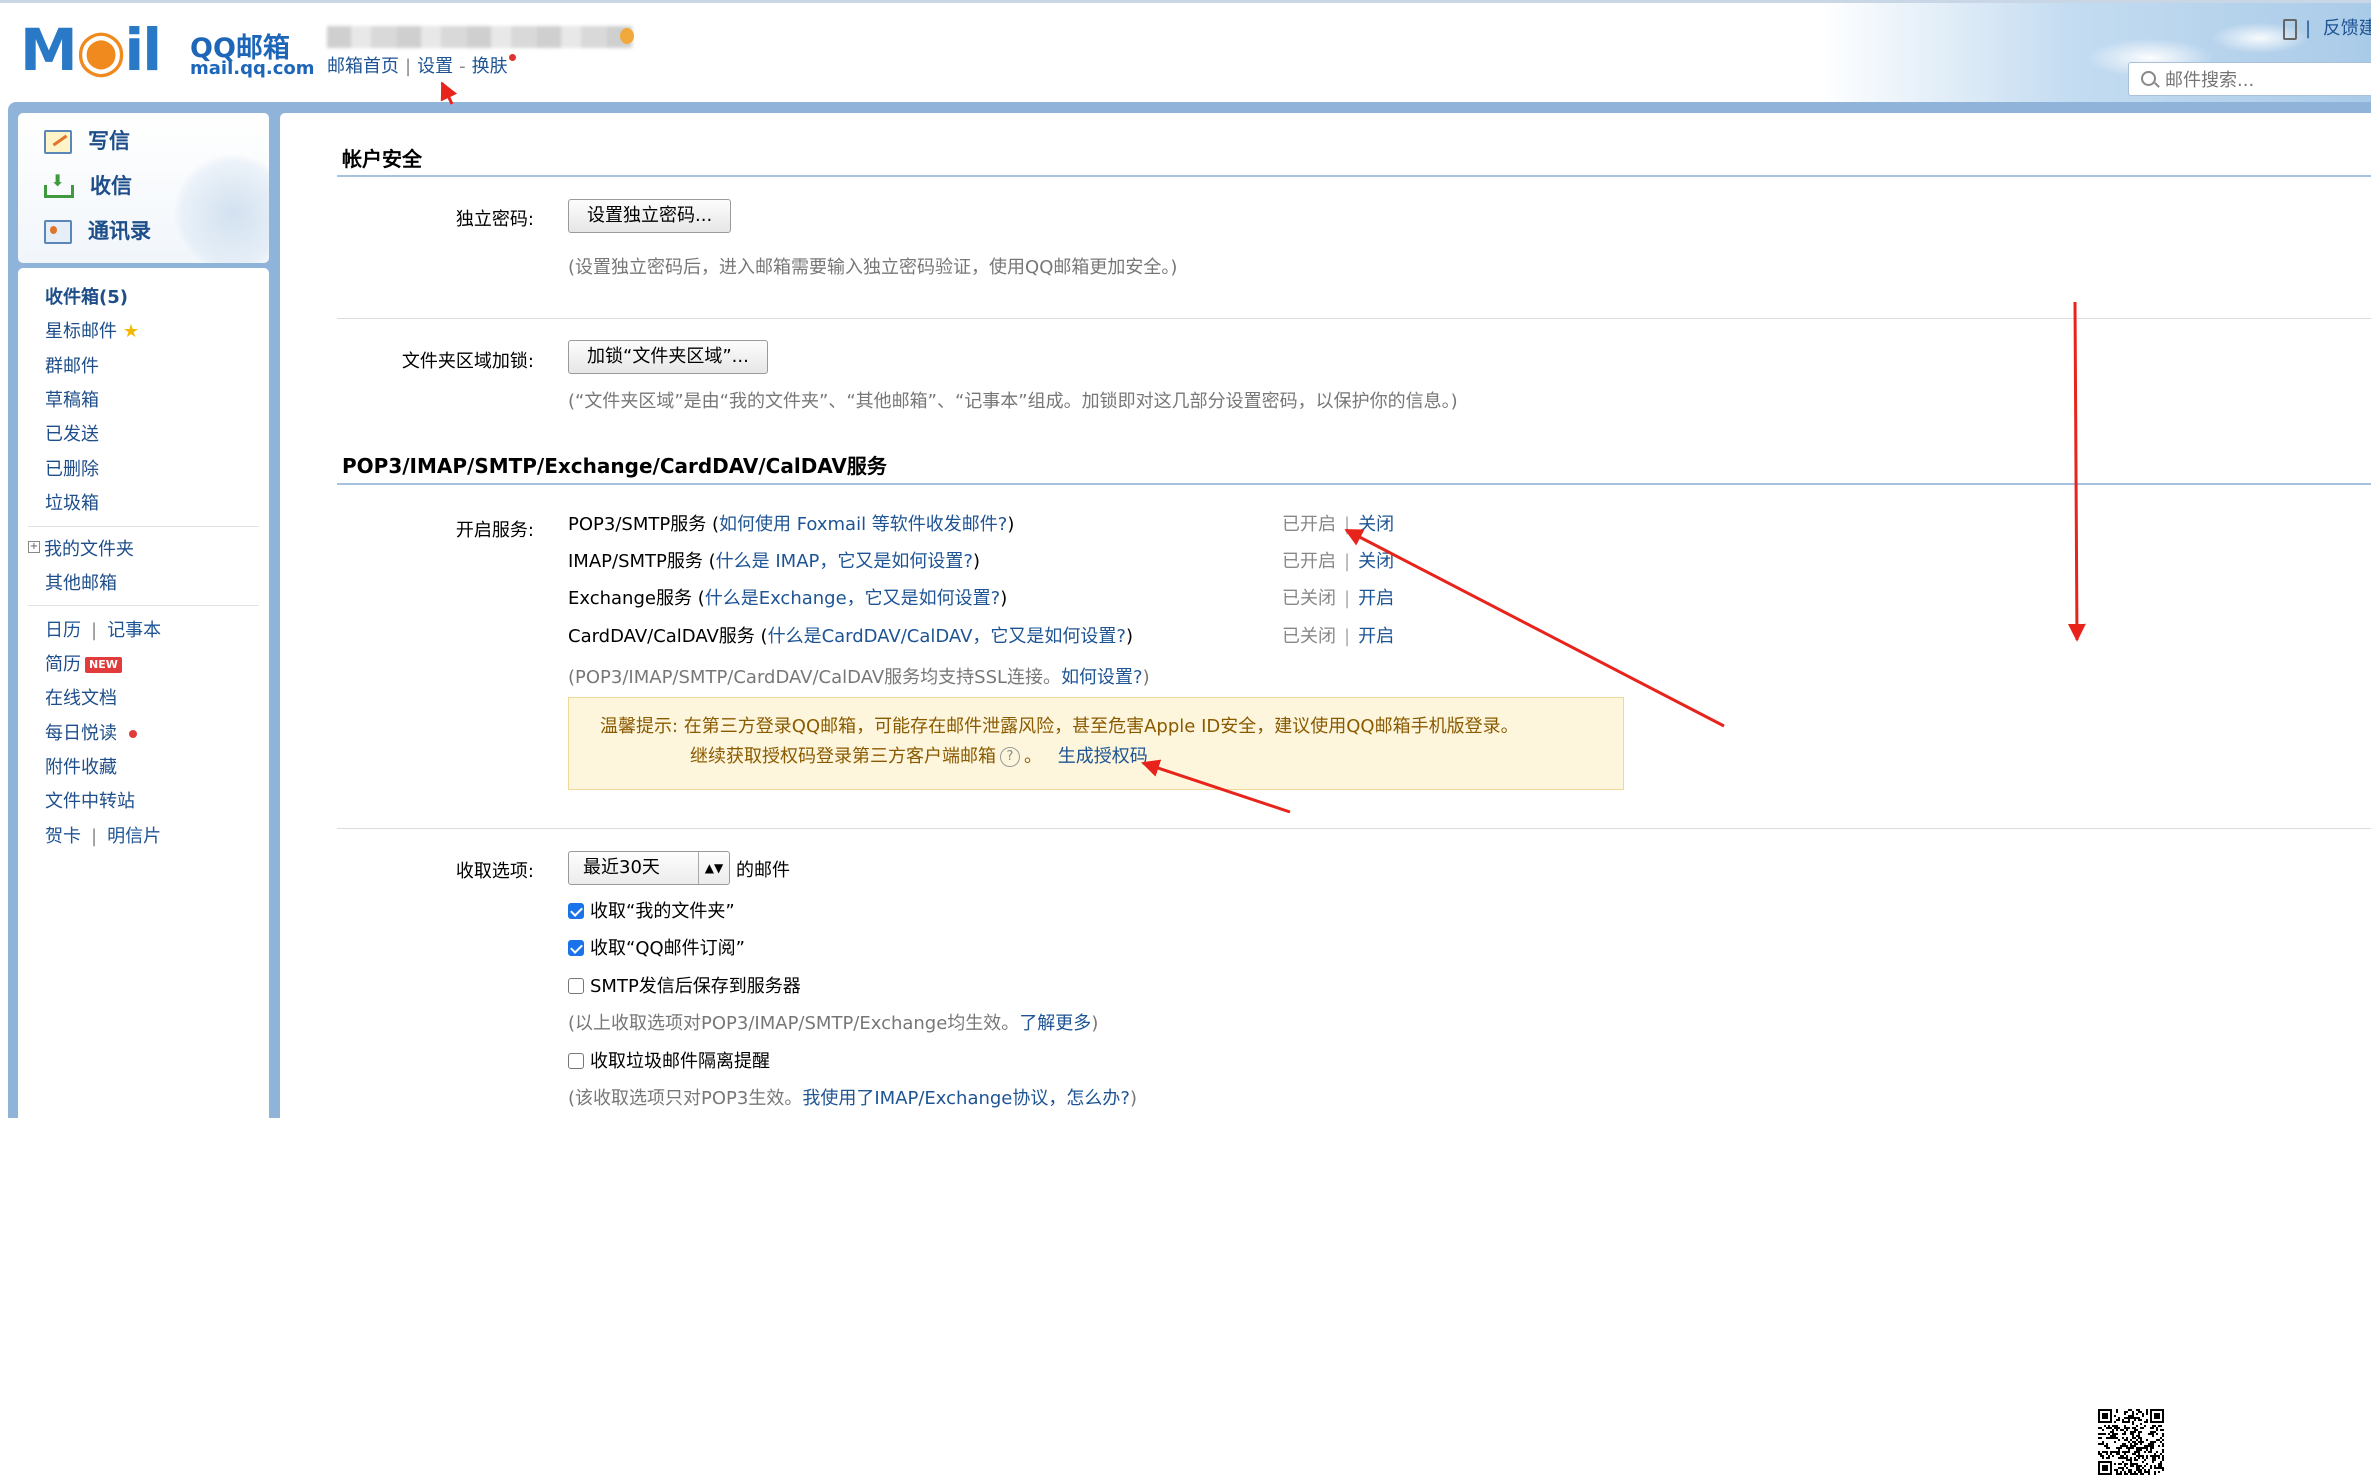 The height and width of the screenshot is (1475, 2371). What do you see at coordinates (435, 66) in the screenshot?
I see `settings-link: 设置` at bounding box center [435, 66].